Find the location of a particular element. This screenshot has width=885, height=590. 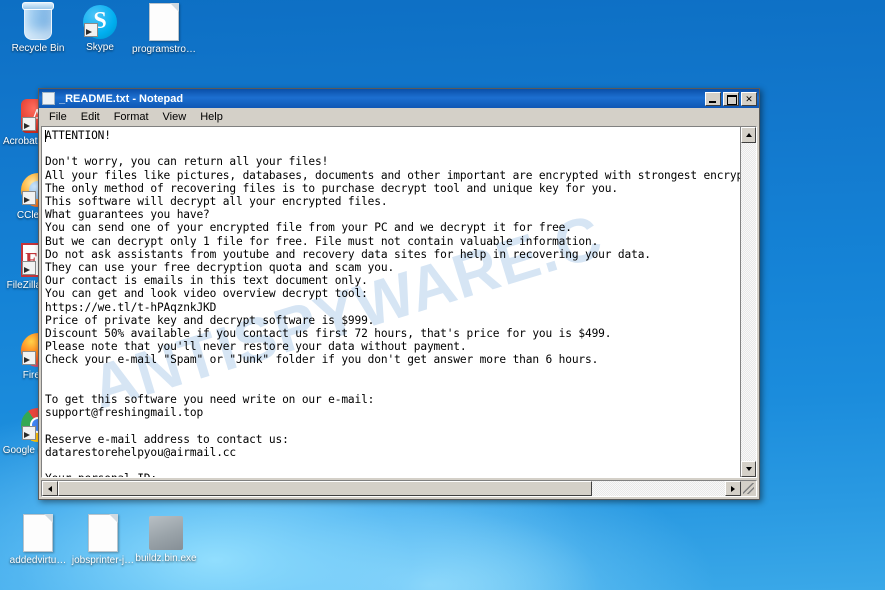

menu-item-edit: Edit is located at coordinates (90, 117).